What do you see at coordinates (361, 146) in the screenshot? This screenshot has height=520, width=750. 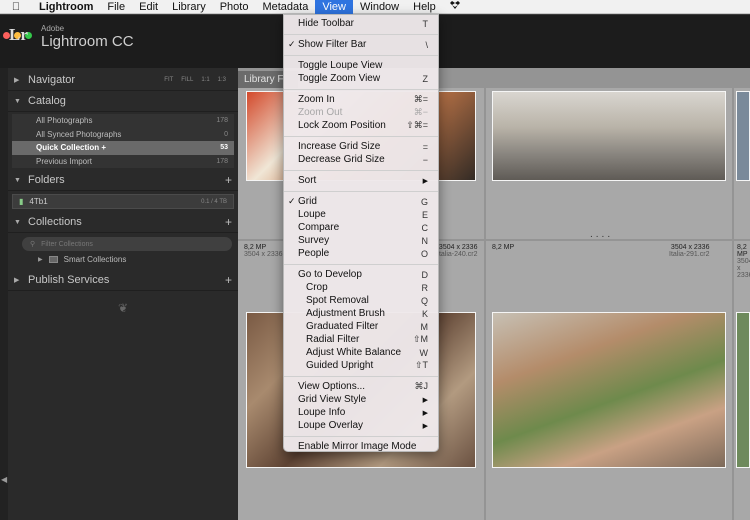 I see `menu-item-increase-grid-size: Increase Grid Size =` at bounding box center [361, 146].